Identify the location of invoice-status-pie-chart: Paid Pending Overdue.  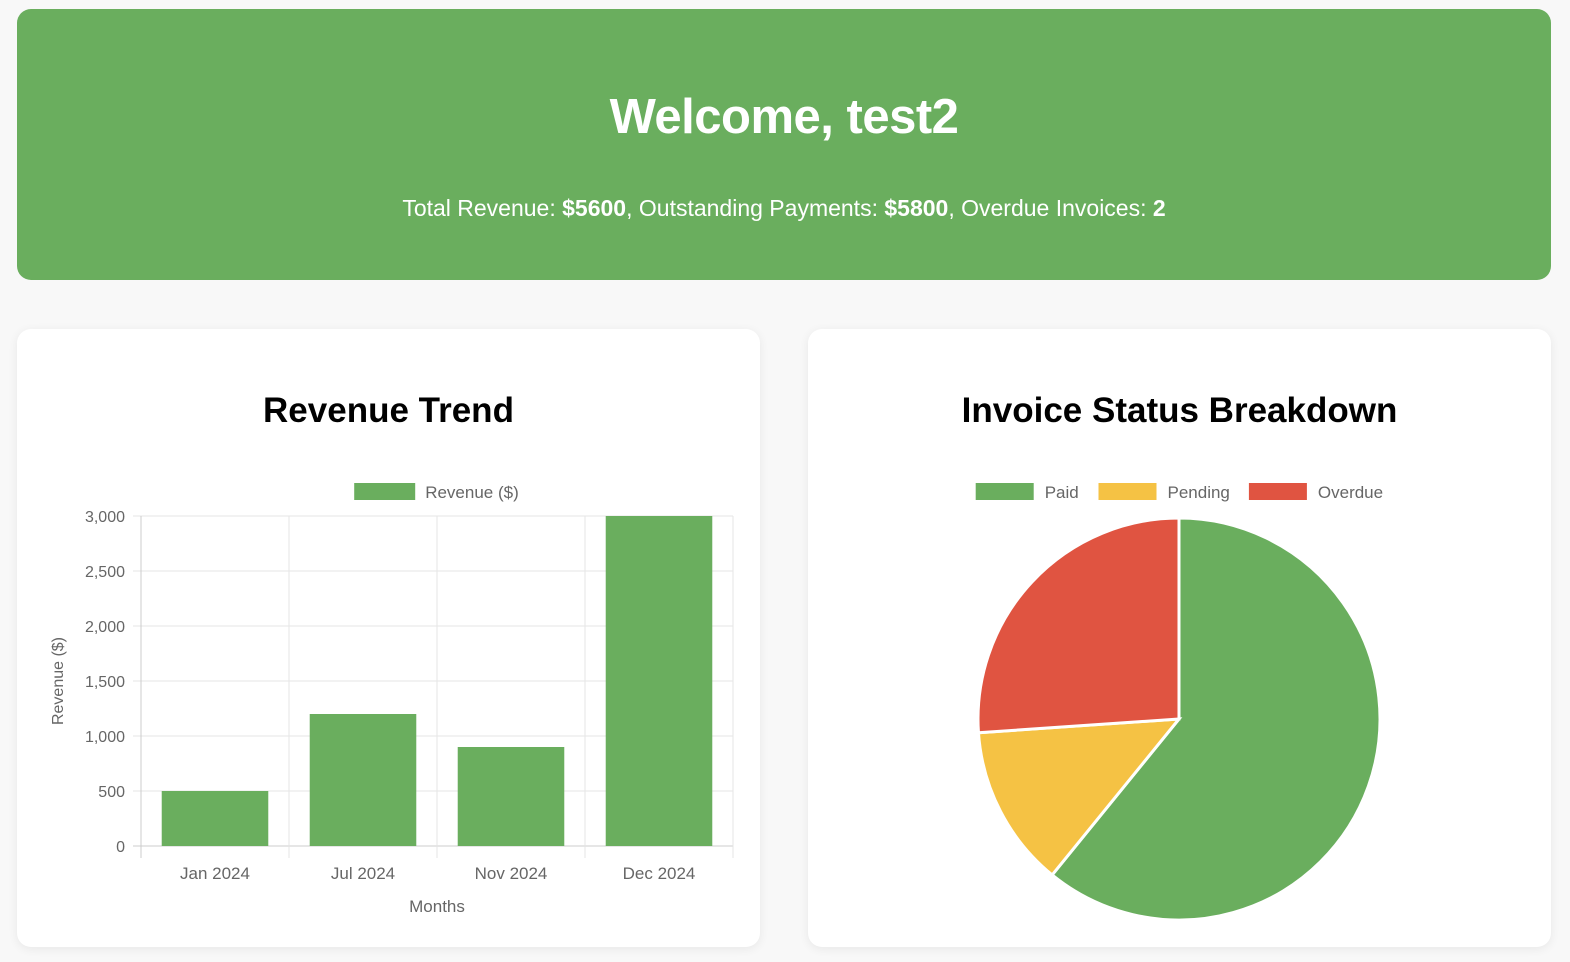
(1179, 702).